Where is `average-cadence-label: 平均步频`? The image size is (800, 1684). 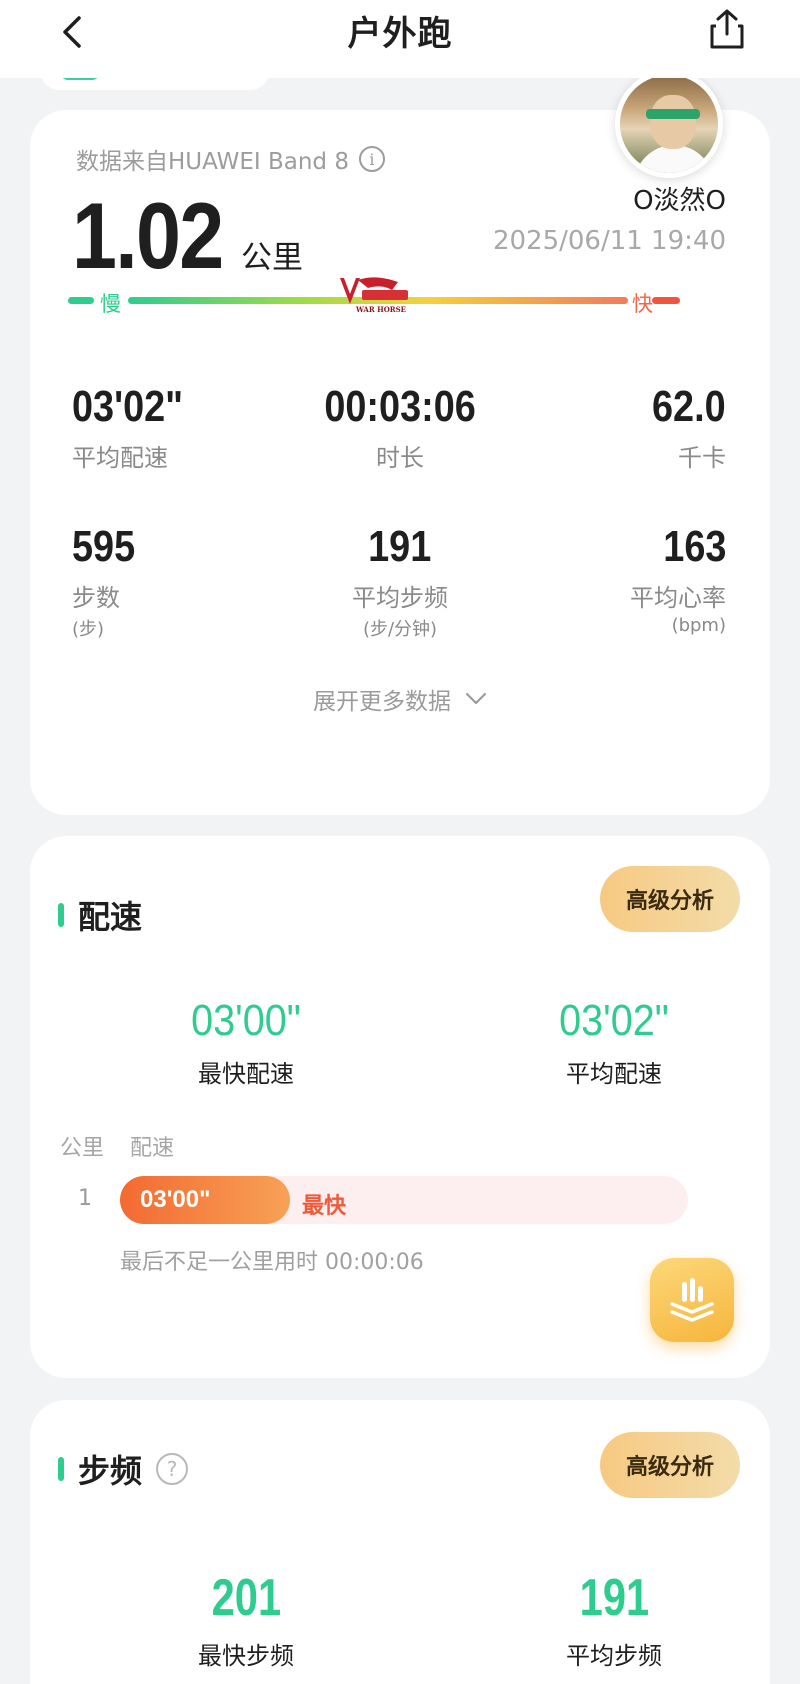
average-cadence-label: 平均步频 is located at coordinates (614, 1656).